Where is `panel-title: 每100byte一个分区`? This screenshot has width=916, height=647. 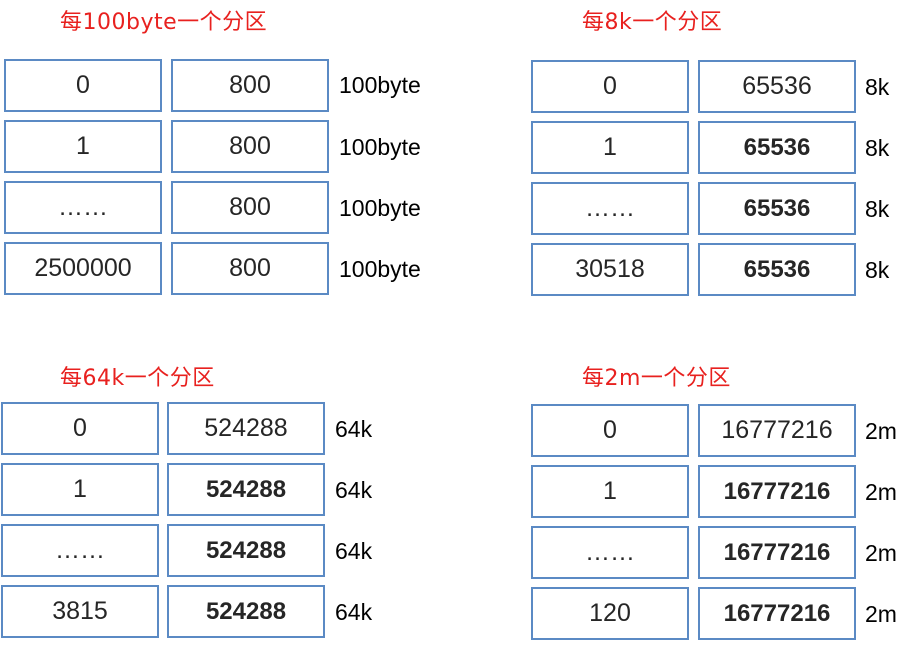
panel-title: 每100byte一个分区 is located at coordinates (164, 22).